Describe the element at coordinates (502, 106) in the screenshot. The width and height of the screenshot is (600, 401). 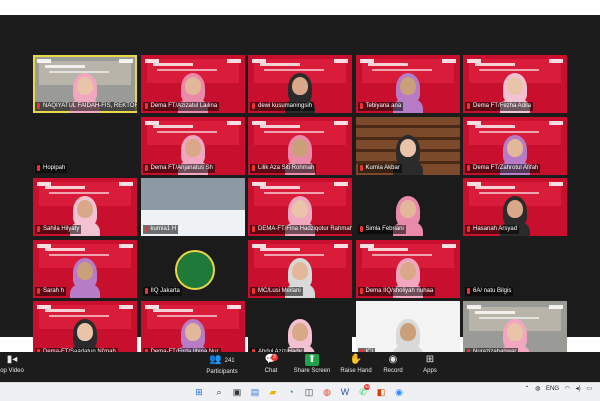
I see `participant-name-text: Dema FT/Fezha Adila` at that location.